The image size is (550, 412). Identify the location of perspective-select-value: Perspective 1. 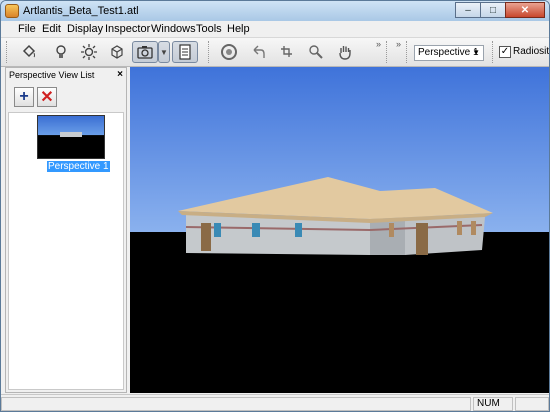
(448, 52).